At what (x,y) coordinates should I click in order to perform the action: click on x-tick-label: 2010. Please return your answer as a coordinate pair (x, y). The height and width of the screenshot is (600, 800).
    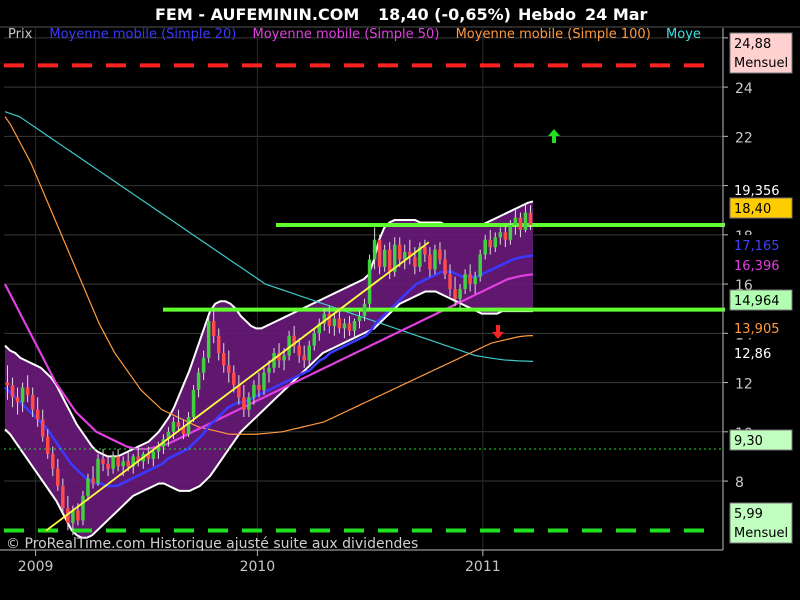
    Looking at the image, I should click on (258, 567).